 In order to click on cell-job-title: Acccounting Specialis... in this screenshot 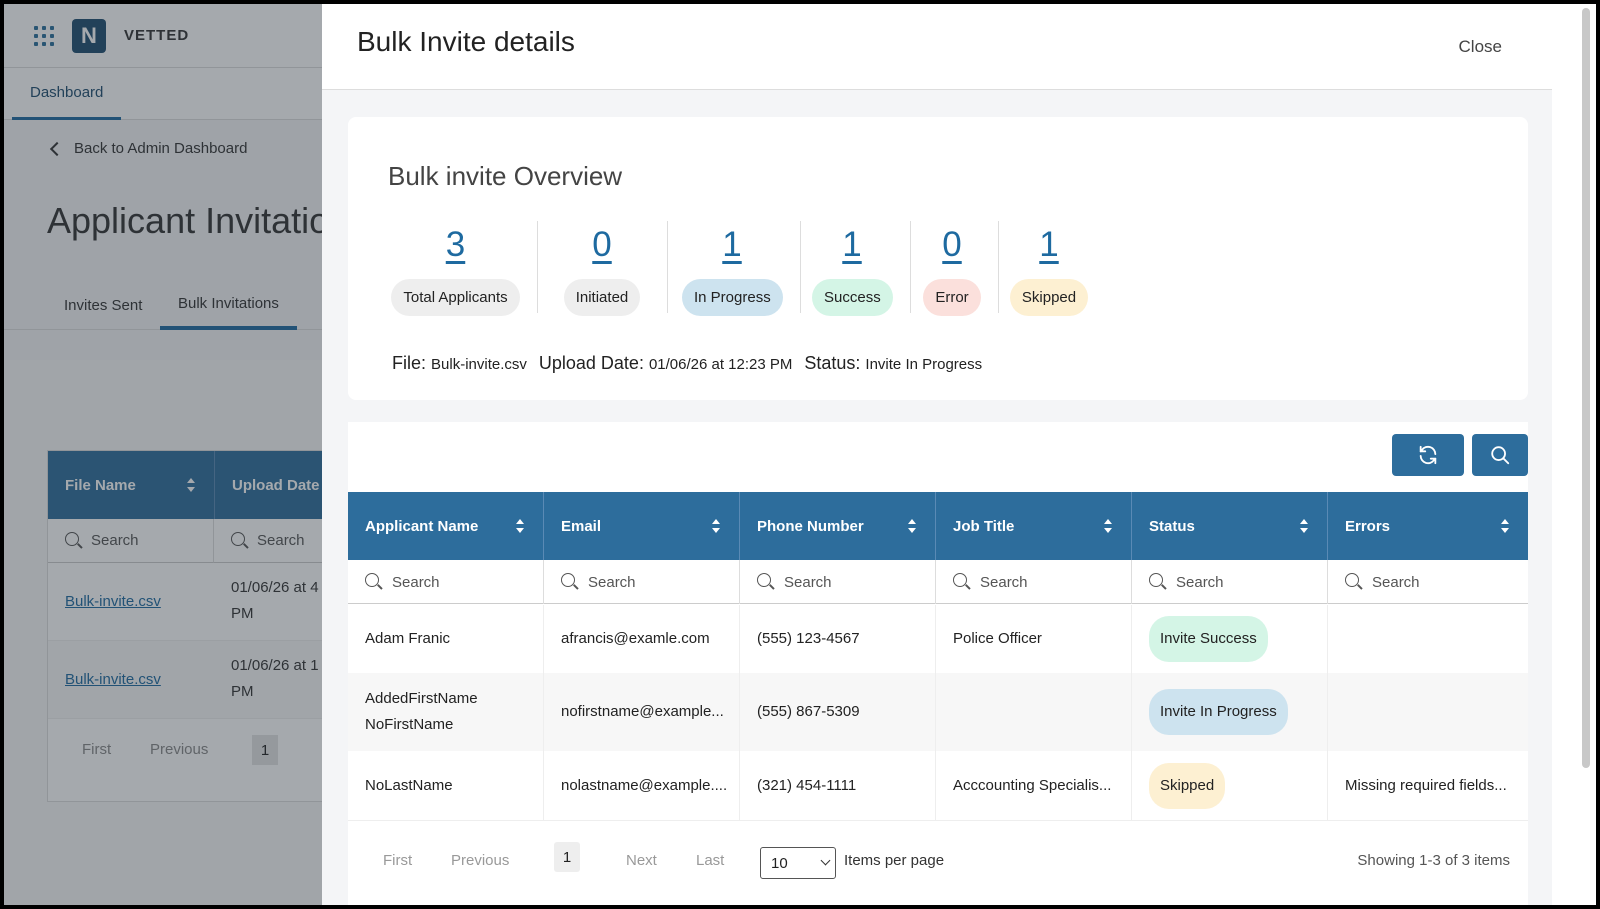, I will do `click(1034, 785)`.